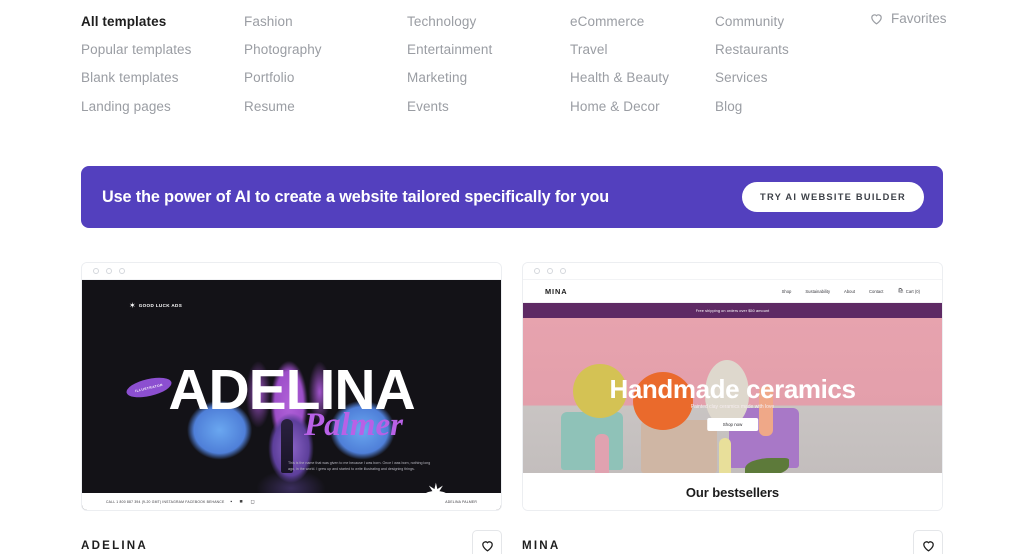  What do you see at coordinates (325, 78) in the screenshot?
I see `category-portfolio: Portfolio` at bounding box center [325, 78].